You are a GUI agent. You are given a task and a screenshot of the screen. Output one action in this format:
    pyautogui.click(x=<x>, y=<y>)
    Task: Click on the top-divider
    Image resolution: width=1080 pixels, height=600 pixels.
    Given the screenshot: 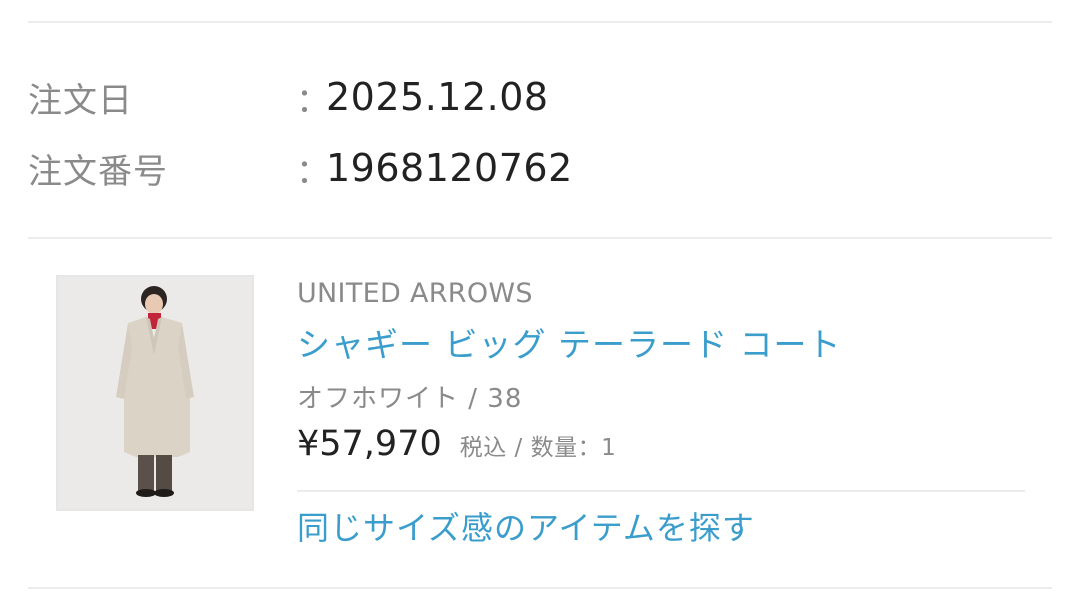 What is the action you would take?
    pyautogui.click(x=540, y=22)
    